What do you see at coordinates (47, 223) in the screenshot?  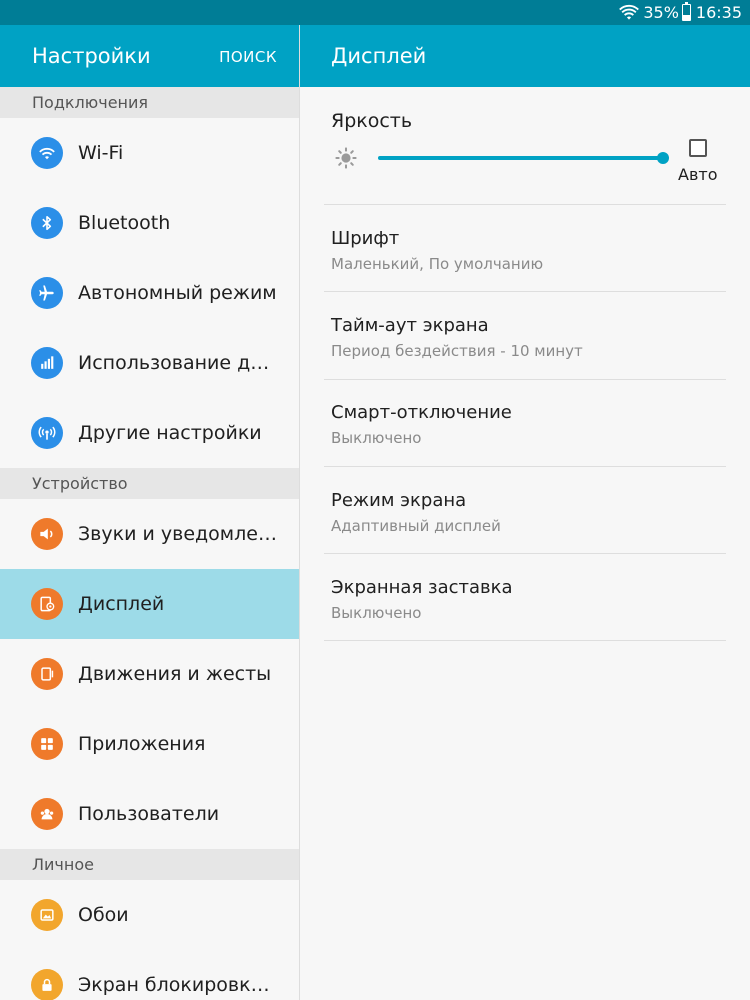 I see `bluetooth-icon` at bounding box center [47, 223].